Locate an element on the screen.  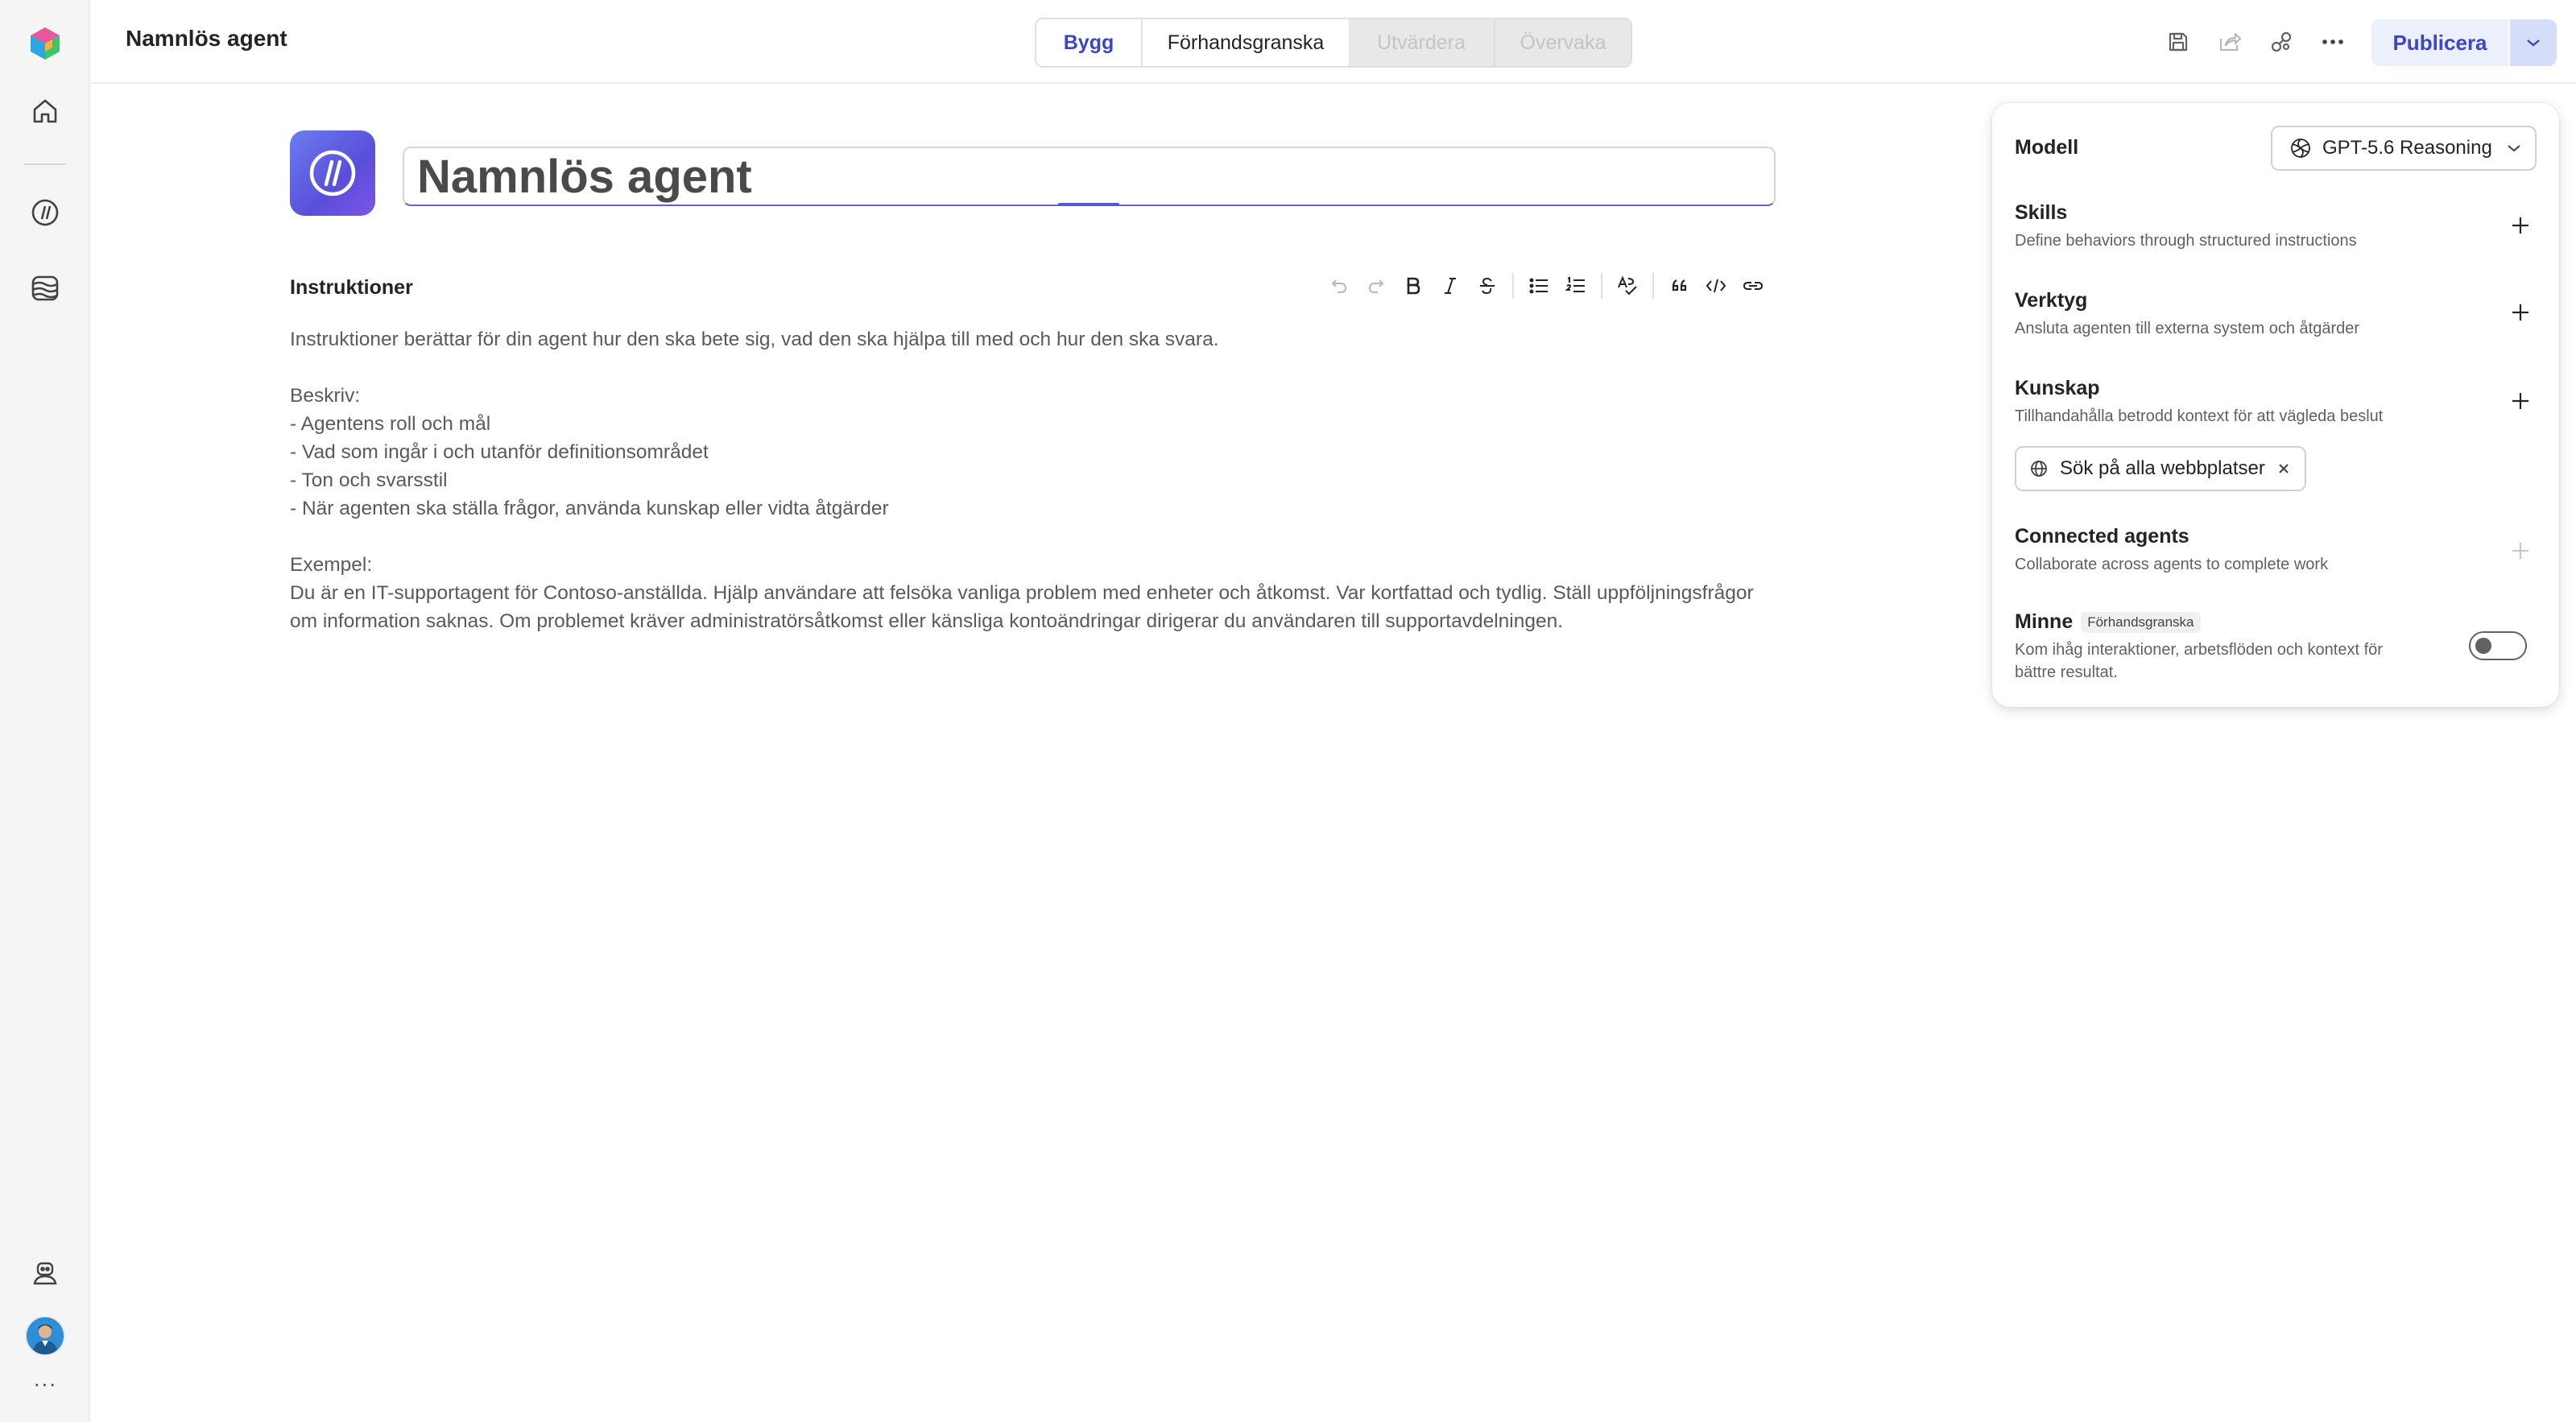
instruction-line: Exempel: is located at coordinates (332, 565).